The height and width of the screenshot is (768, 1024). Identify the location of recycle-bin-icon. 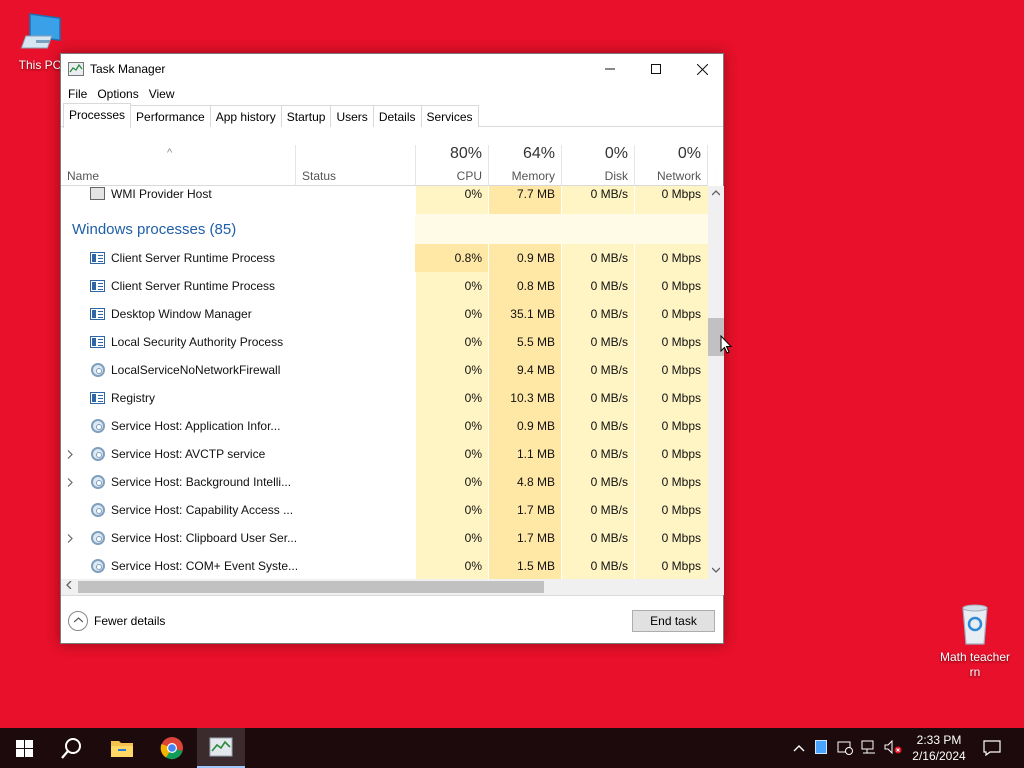
(975, 624).